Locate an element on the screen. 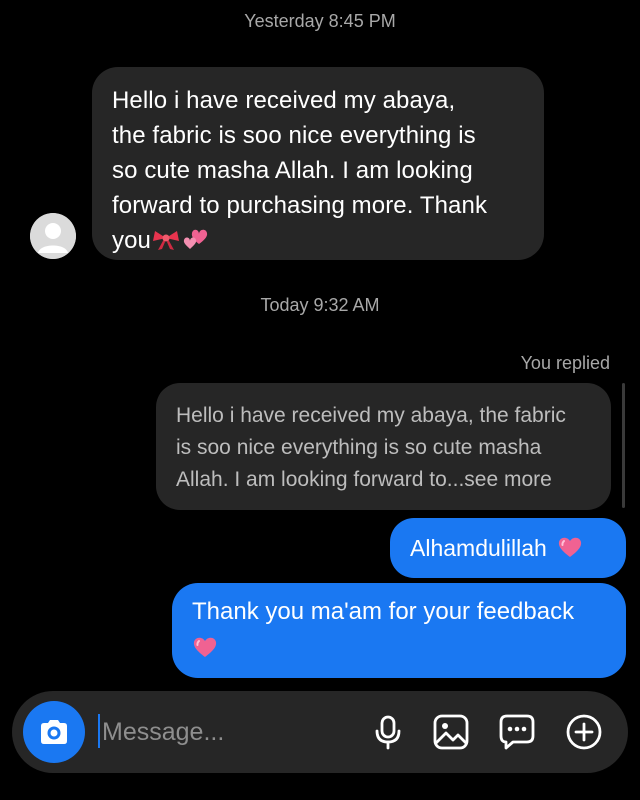 This screenshot has height=800, width=640. message-line-last: you is located at coordinates (318, 242).